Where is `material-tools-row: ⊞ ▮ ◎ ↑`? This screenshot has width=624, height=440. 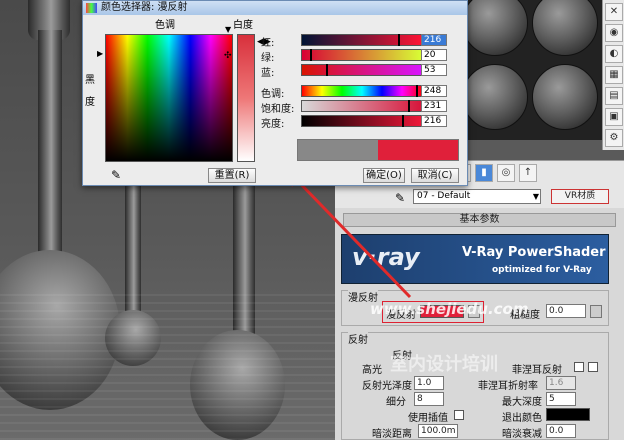 material-tools-row: ⊞ ▮ ◎ ↑ is located at coordinates (528, 173).